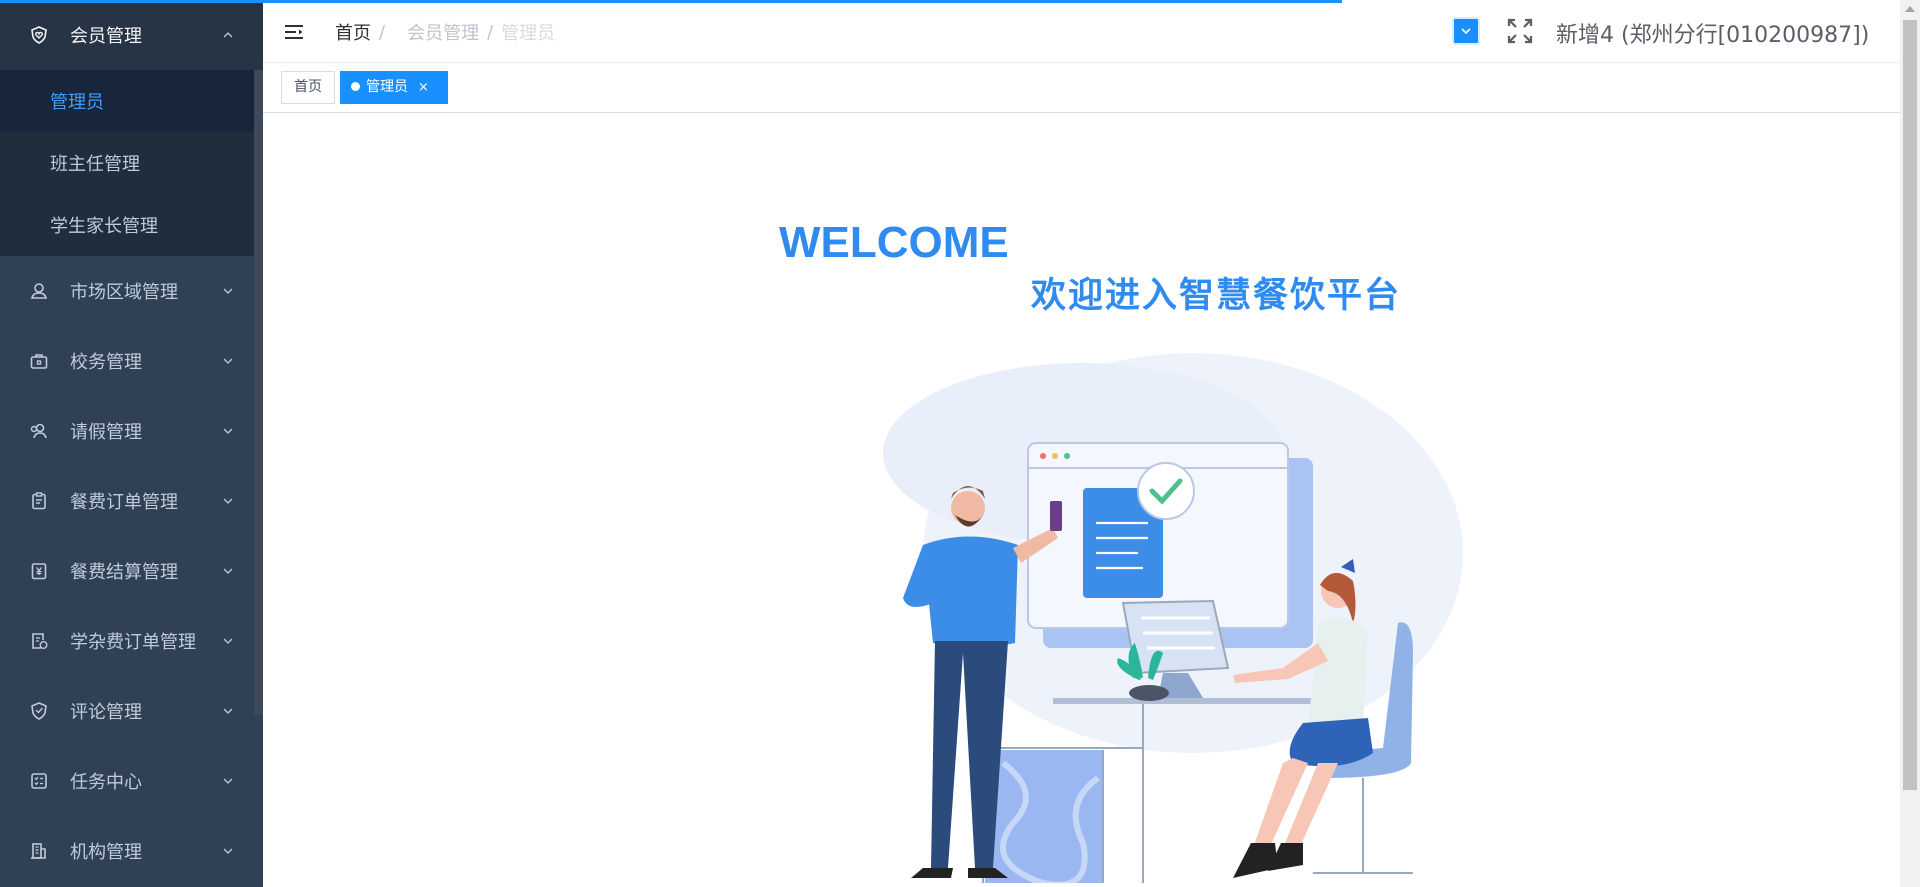  Describe the element at coordinates (39, 361) in the screenshot. I see `briefcase-icon` at that location.